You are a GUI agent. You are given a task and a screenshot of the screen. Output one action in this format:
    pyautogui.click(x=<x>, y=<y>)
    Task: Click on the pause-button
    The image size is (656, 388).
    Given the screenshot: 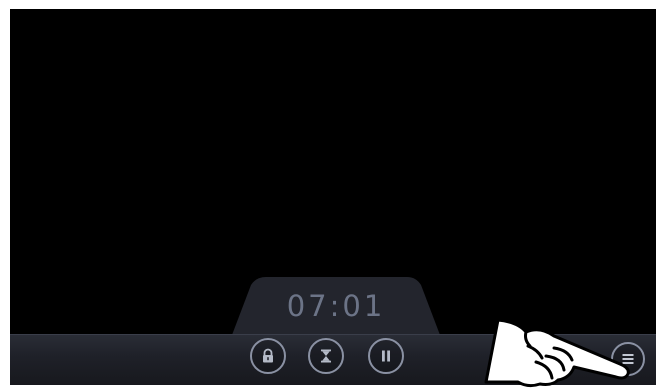 What is the action you would take?
    pyautogui.click(x=386, y=356)
    